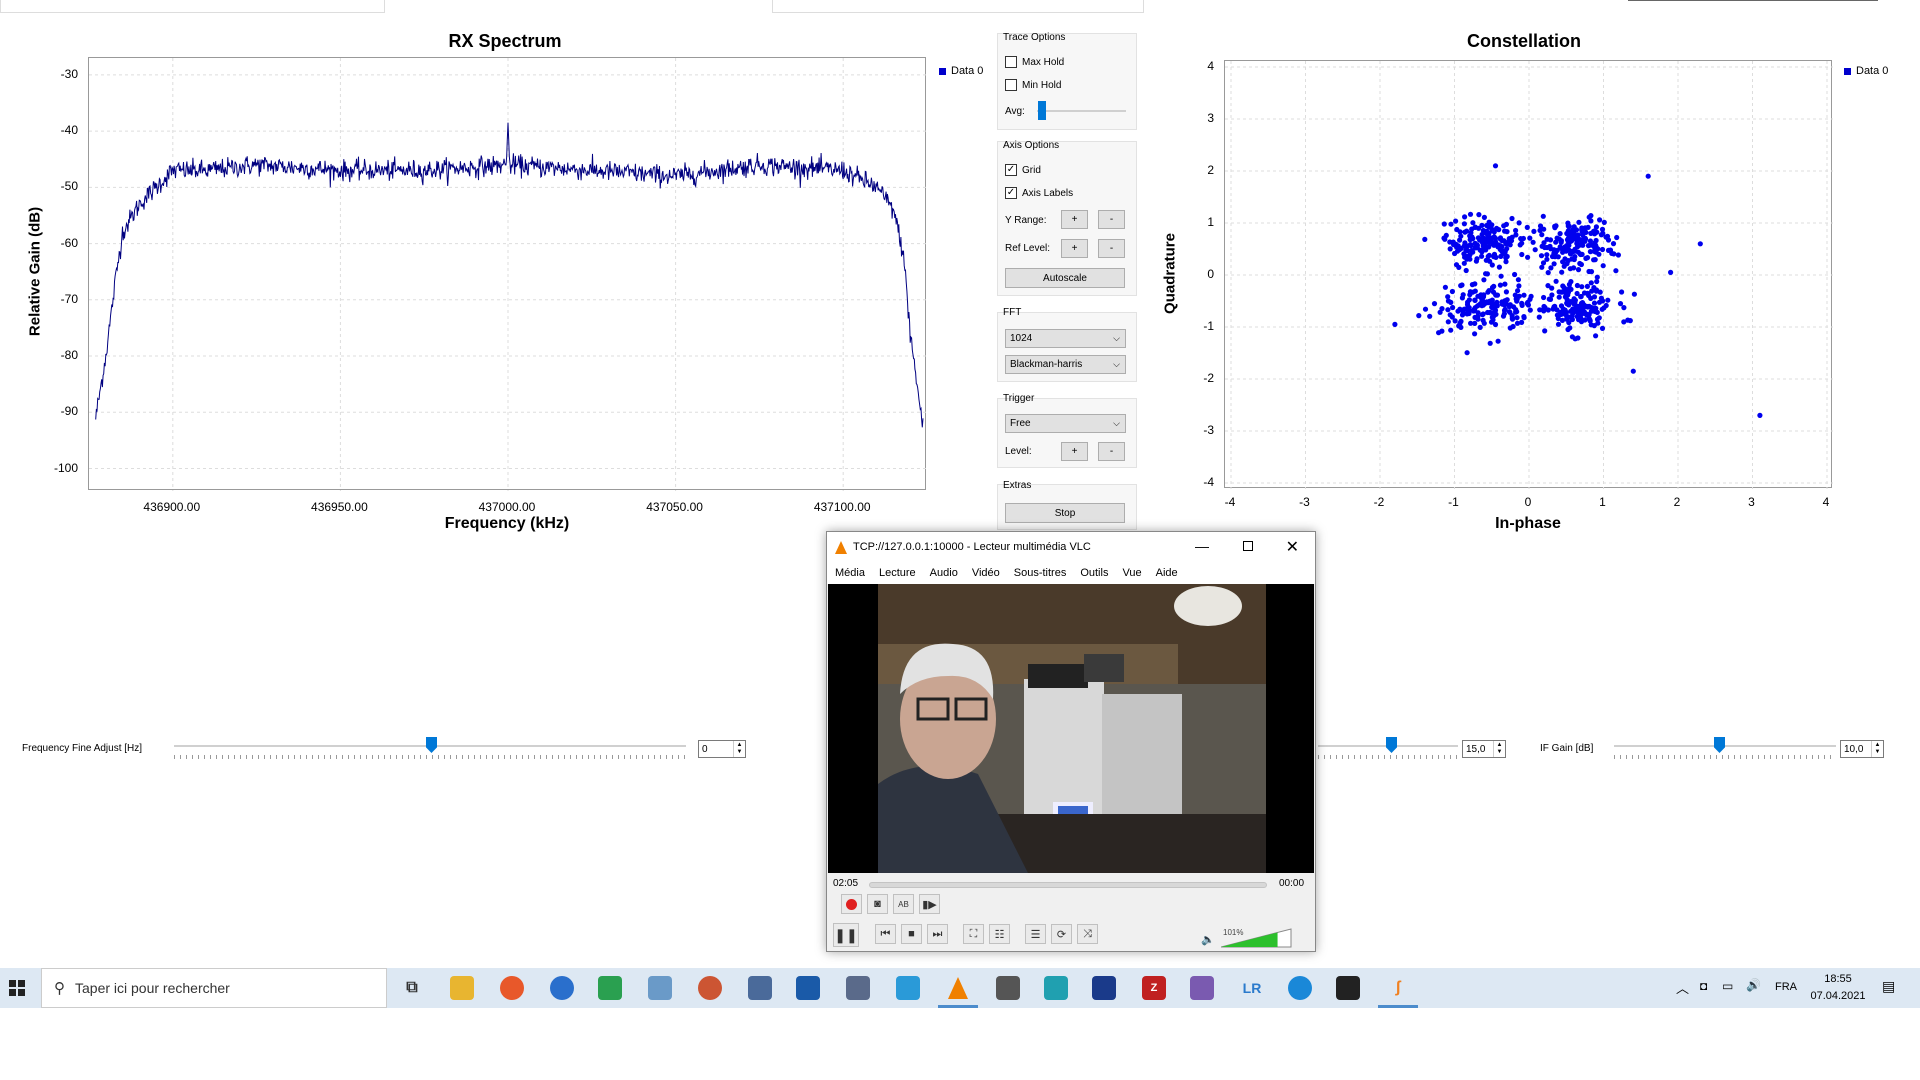 The width and height of the screenshot is (1920, 1080). What do you see at coordinates (214, 988) in the screenshot?
I see `taskbar-search-box: ⚲ Taper ici pour rechercher` at bounding box center [214, 988].